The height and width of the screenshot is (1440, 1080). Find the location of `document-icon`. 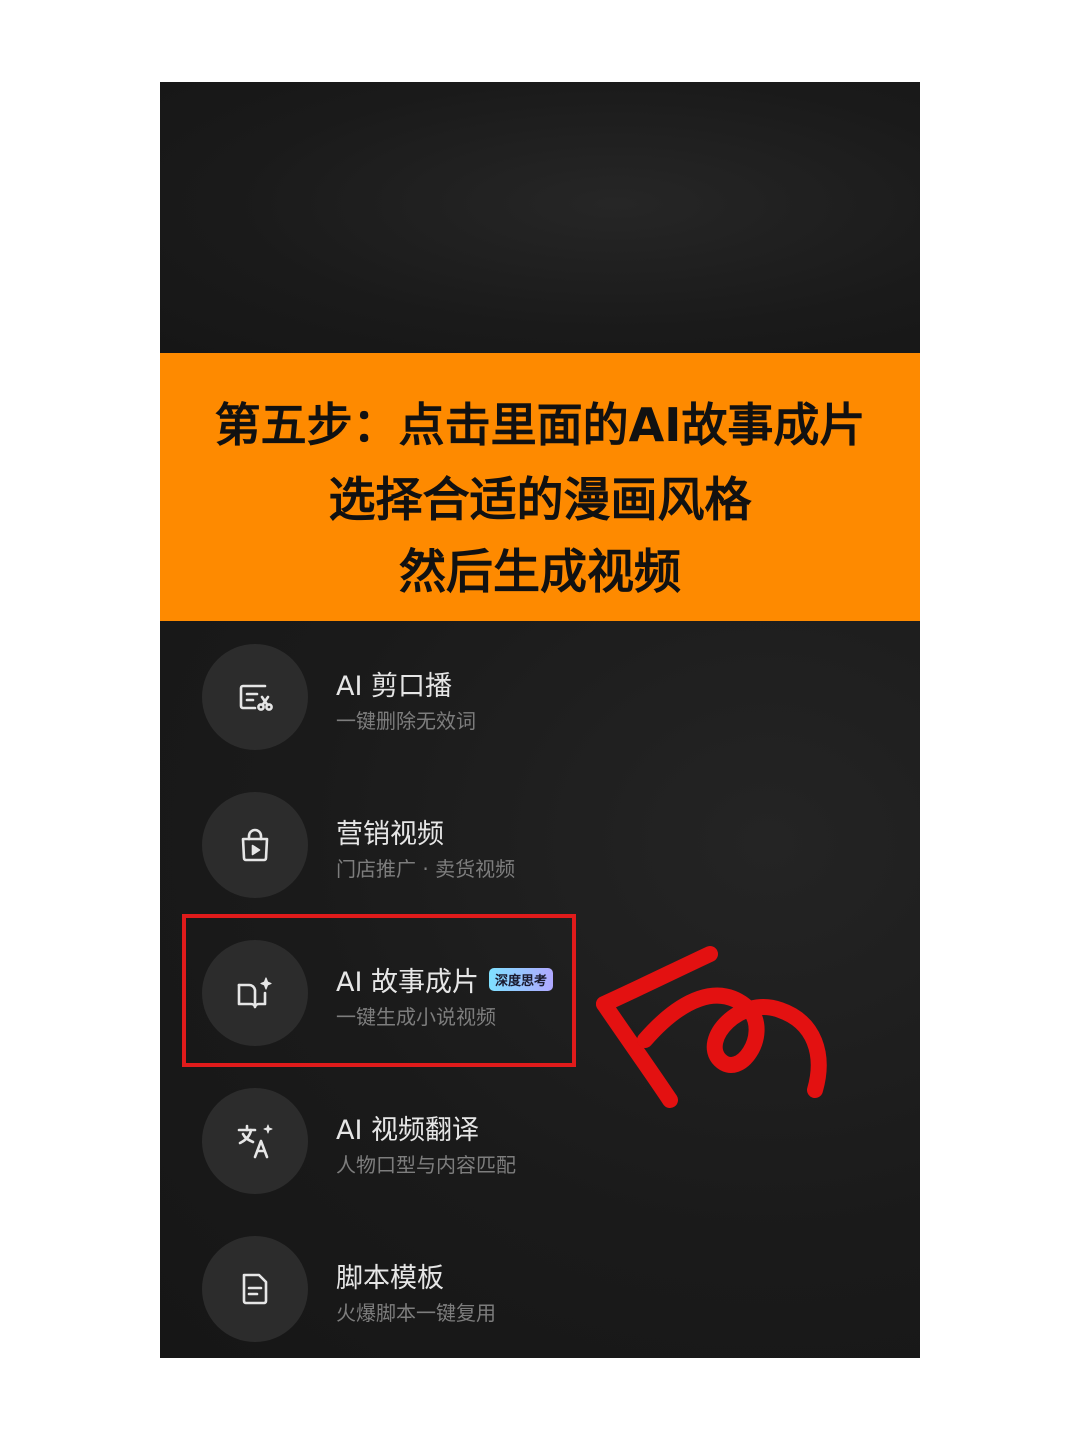

document-icon is located at coordinates (255, 1289).